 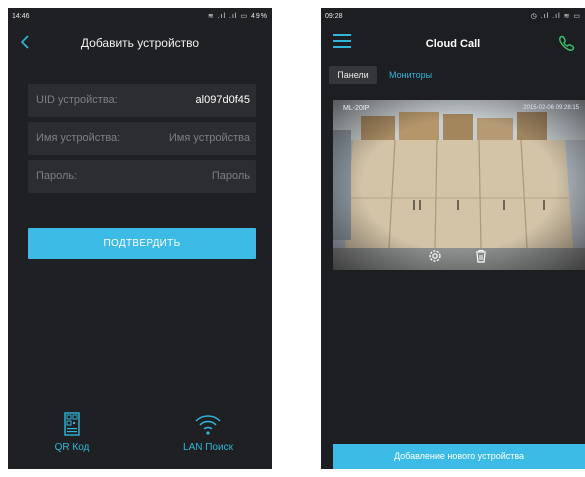 What do you see at coordinates (237, 16) in the screenshot?
I see `status-indicators: ≋ .ıl .ıl ▭ 49%` at bounding box center [237, 16].